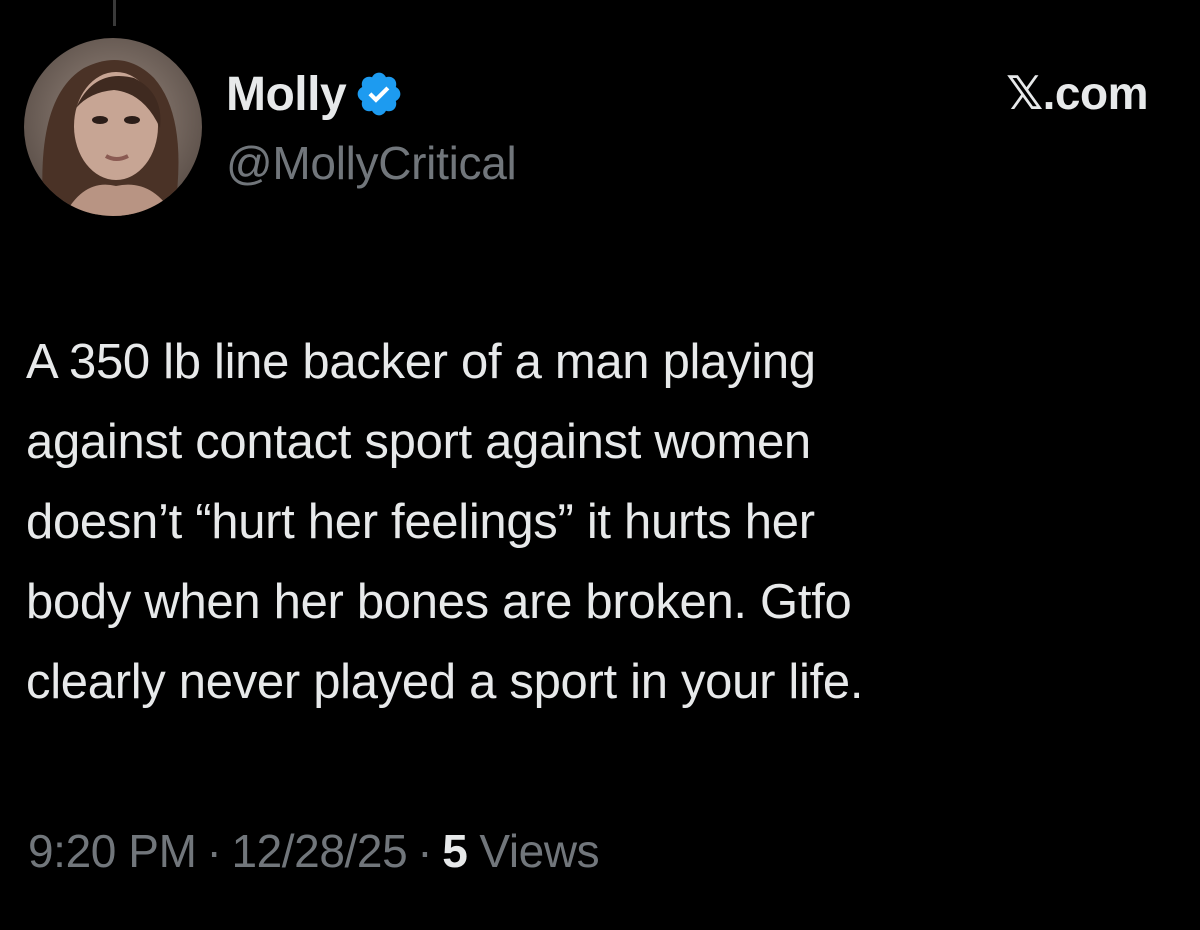 The height and width of the screenshot is (930, 1200). I want to click on thread-connector-line, so click(114, 13).